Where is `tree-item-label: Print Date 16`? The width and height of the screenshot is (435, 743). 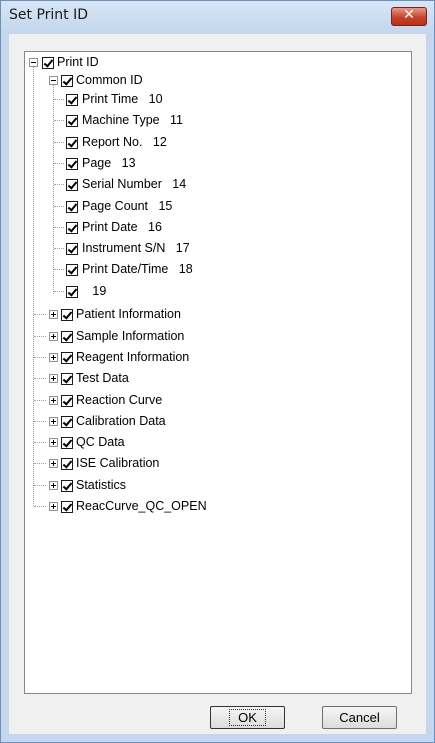
tree-item-label: Print Date 16 is located at coordinates (122, 227).